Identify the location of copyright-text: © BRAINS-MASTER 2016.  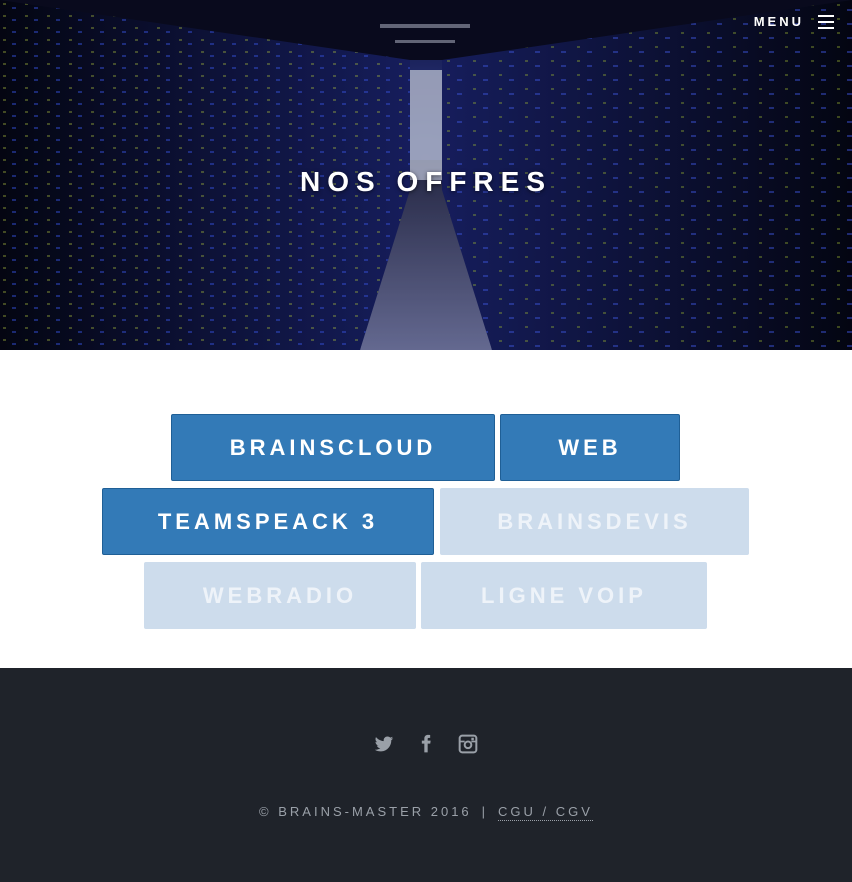
(365, 811).